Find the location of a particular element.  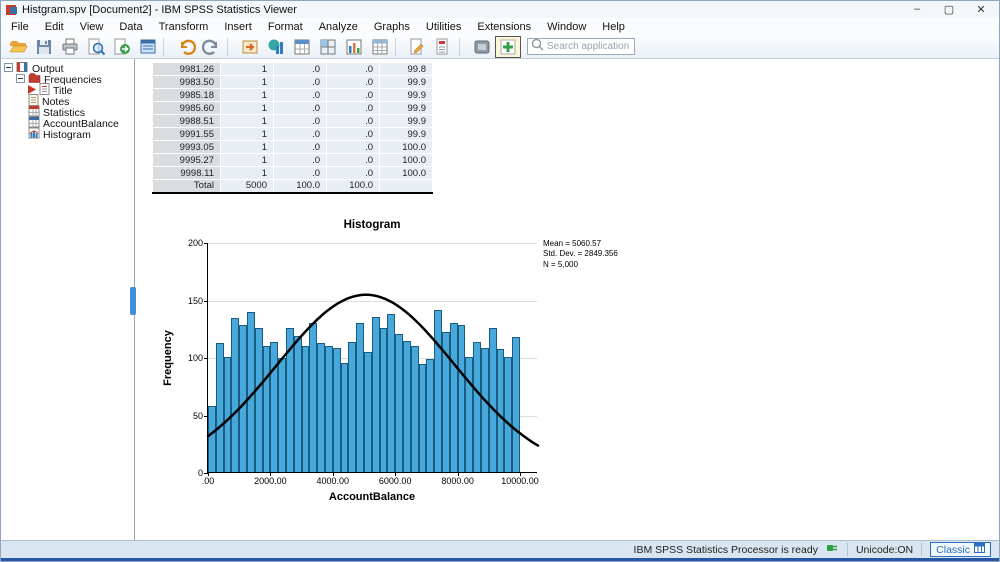

menu-graphs: Graphs is located at coordinates (392, 27).